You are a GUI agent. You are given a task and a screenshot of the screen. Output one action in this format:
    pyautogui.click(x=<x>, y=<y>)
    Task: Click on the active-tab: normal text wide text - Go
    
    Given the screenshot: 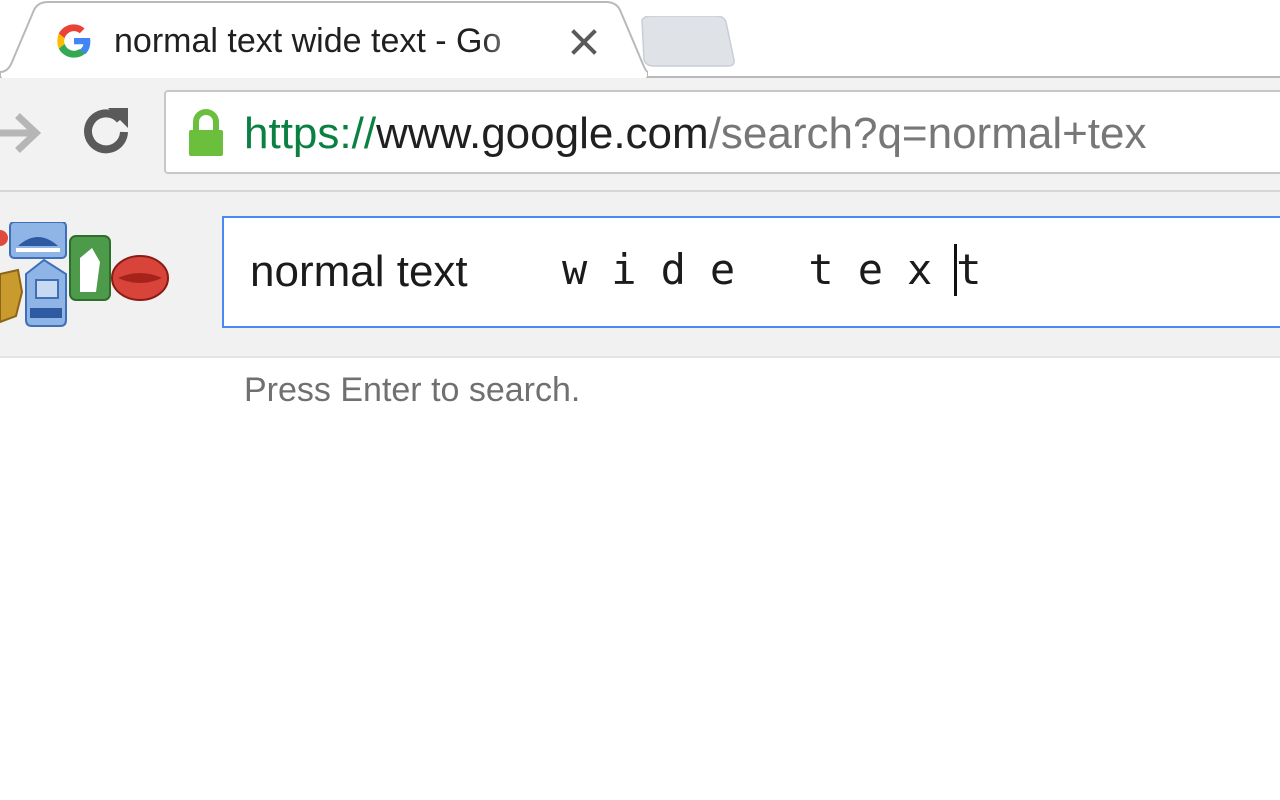 What is the action you would take?
    pyautogui.click(x=324, y=39)
    